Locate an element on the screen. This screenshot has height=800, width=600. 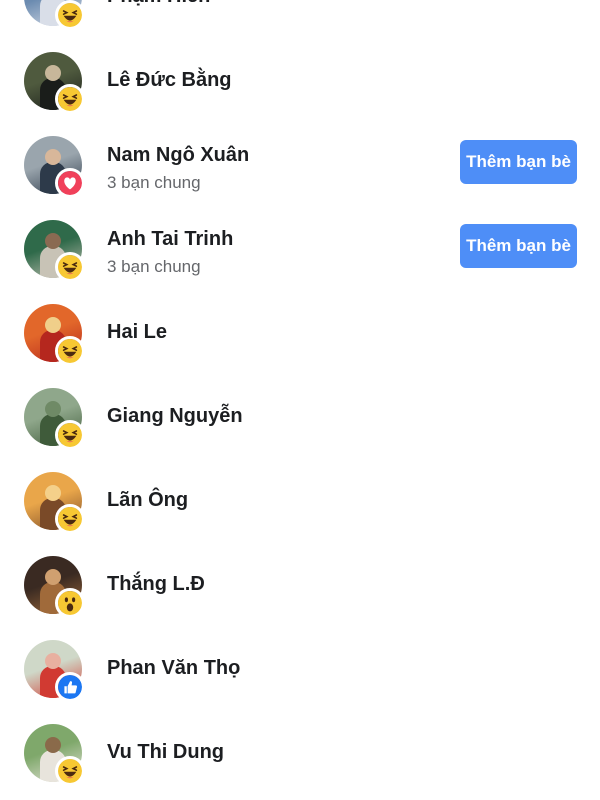
friend-row: Phan Văn Thọ is located at coordinates (300, 672).